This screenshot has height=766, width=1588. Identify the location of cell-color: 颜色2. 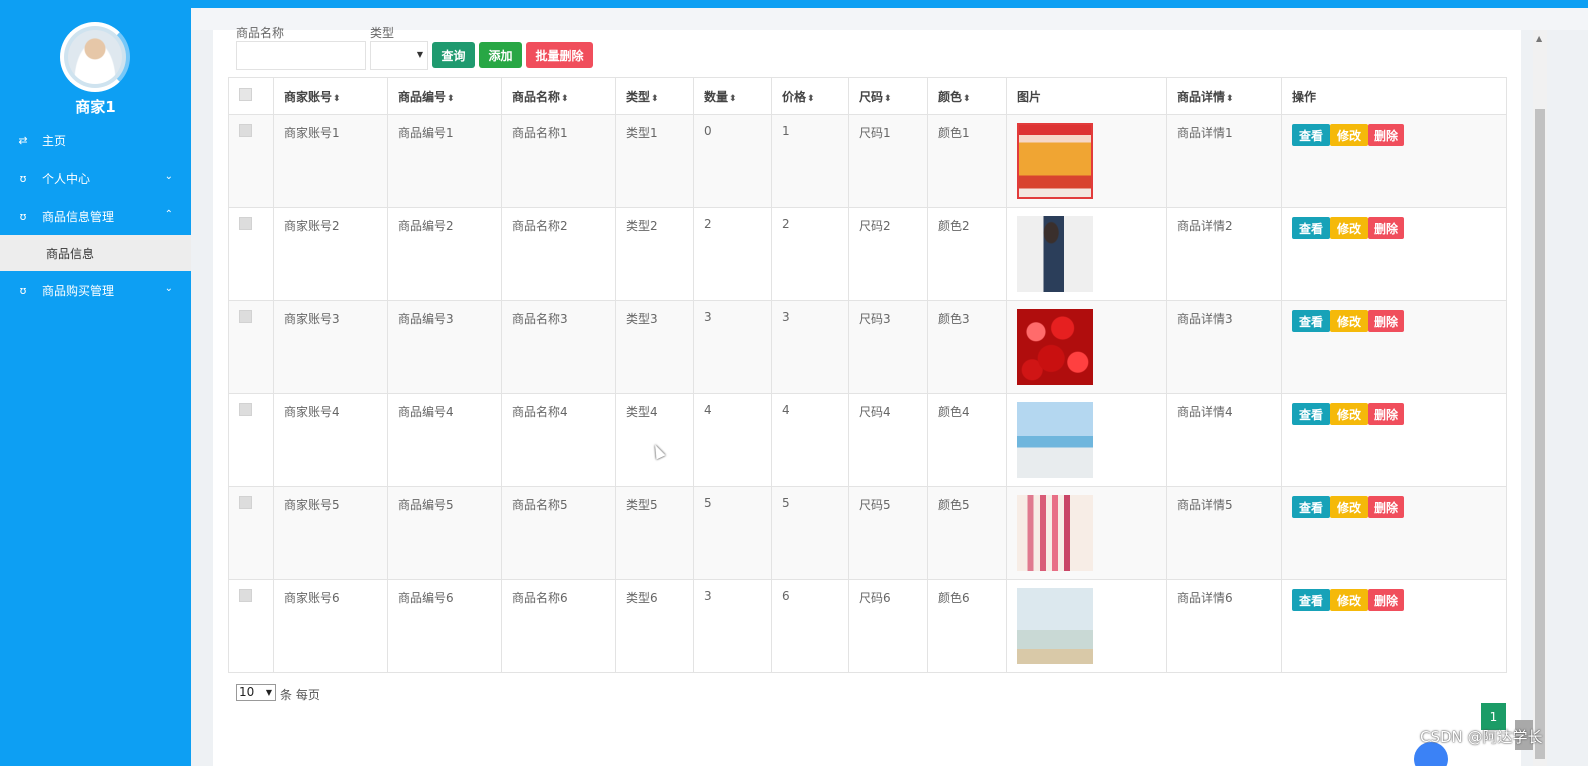
(967, 254).